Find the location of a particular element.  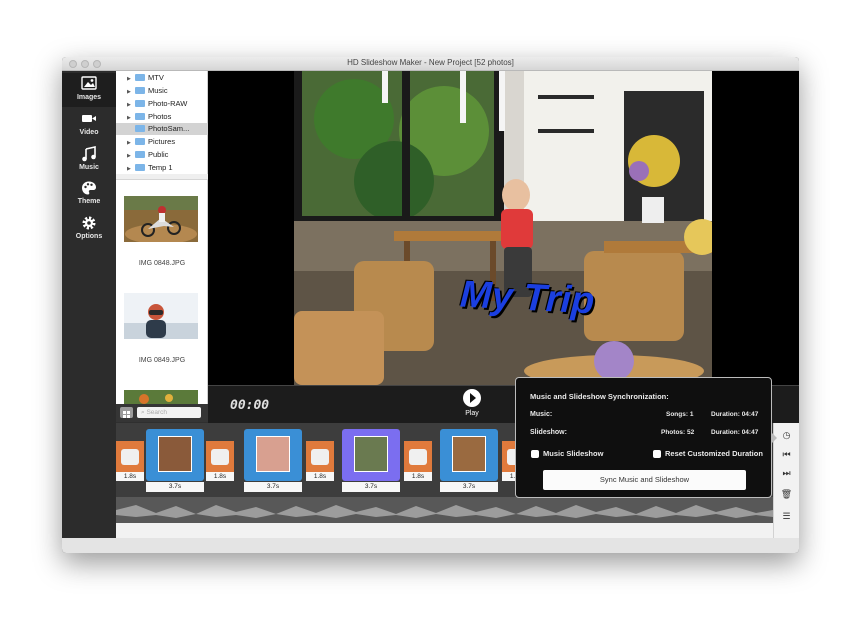

grid-view-button is located at coordinates (126, 412).